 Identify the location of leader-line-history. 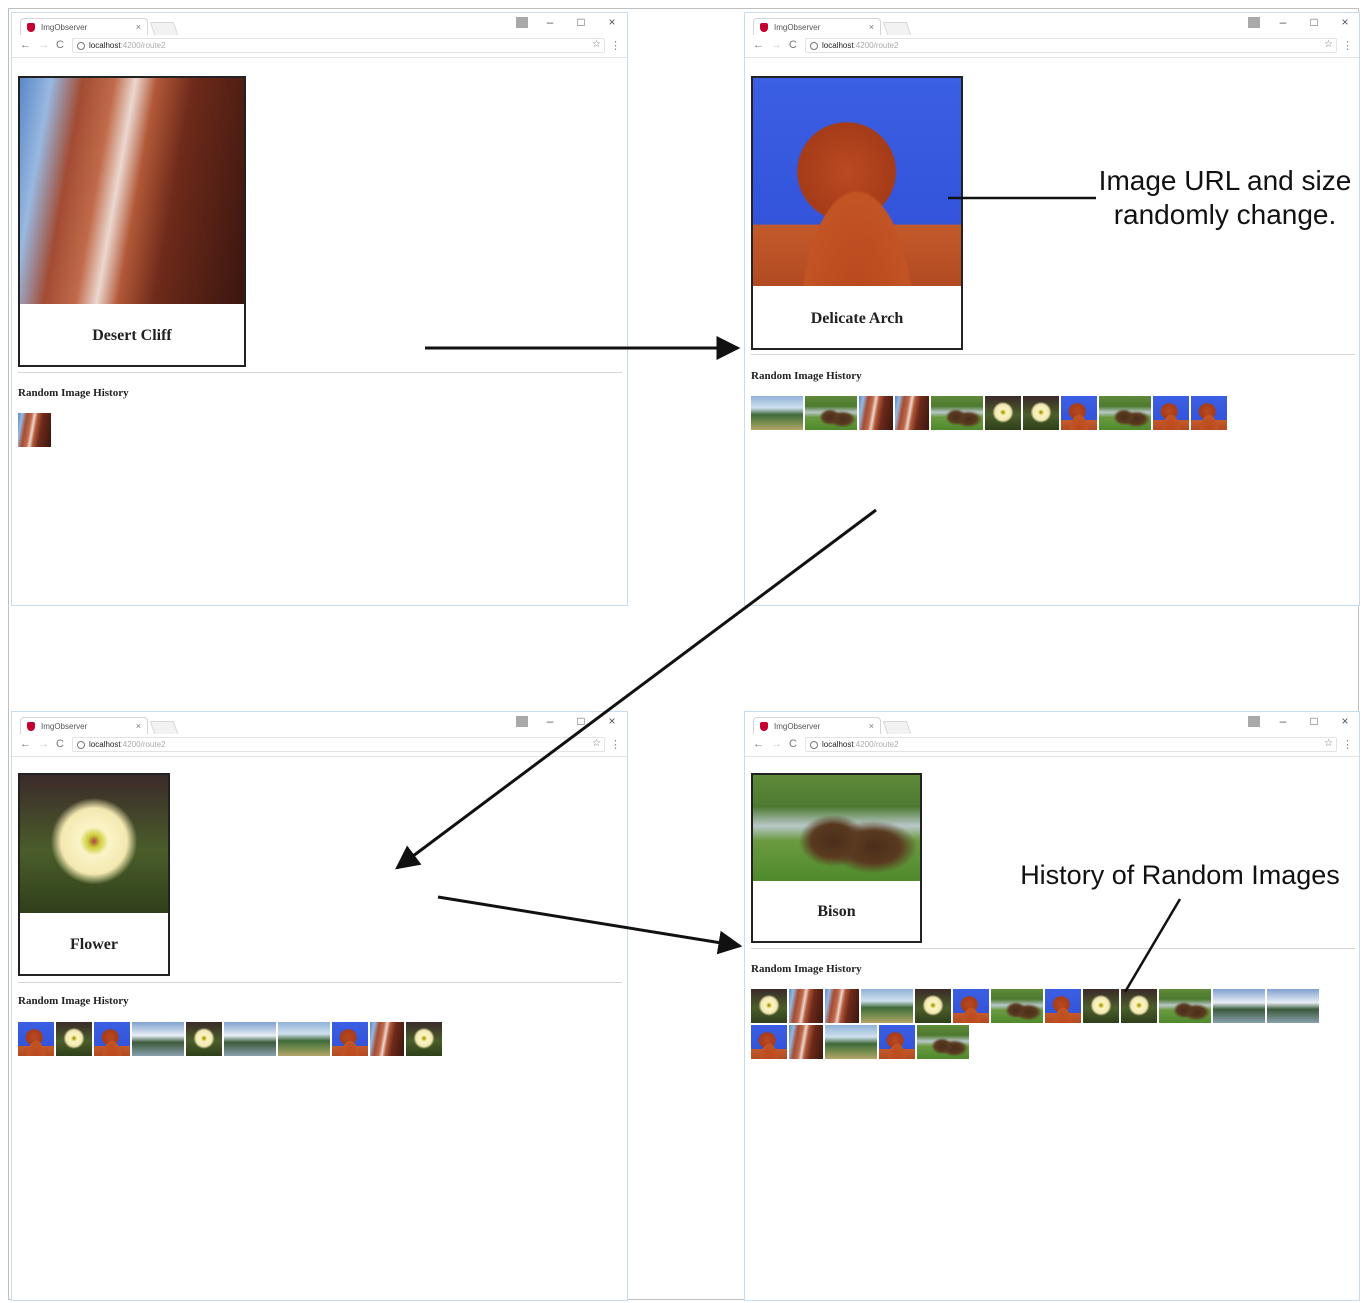
(1152, 945).